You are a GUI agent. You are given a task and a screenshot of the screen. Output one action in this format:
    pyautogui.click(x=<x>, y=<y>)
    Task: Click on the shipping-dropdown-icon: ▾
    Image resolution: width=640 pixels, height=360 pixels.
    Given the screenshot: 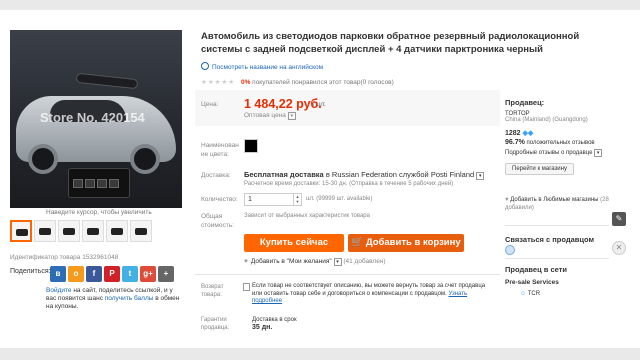 What is the action you would take?
    pyautogui.click(x=480, y=176)
    